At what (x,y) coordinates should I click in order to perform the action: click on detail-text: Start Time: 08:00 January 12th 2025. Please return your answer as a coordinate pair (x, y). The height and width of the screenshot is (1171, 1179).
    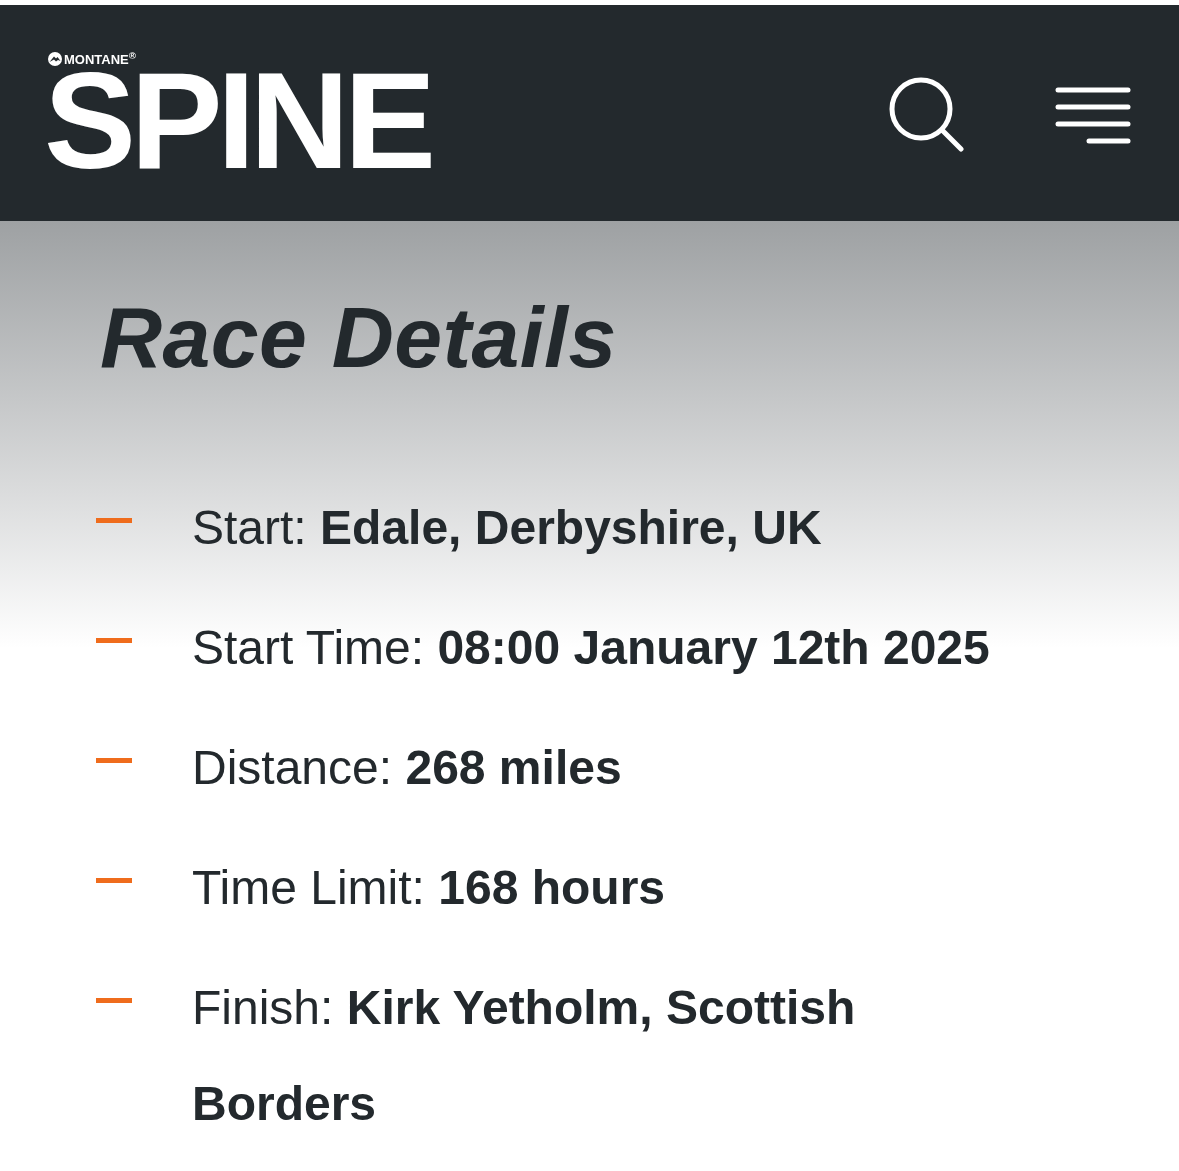
    Looking at the image, I should click on (591, 648).